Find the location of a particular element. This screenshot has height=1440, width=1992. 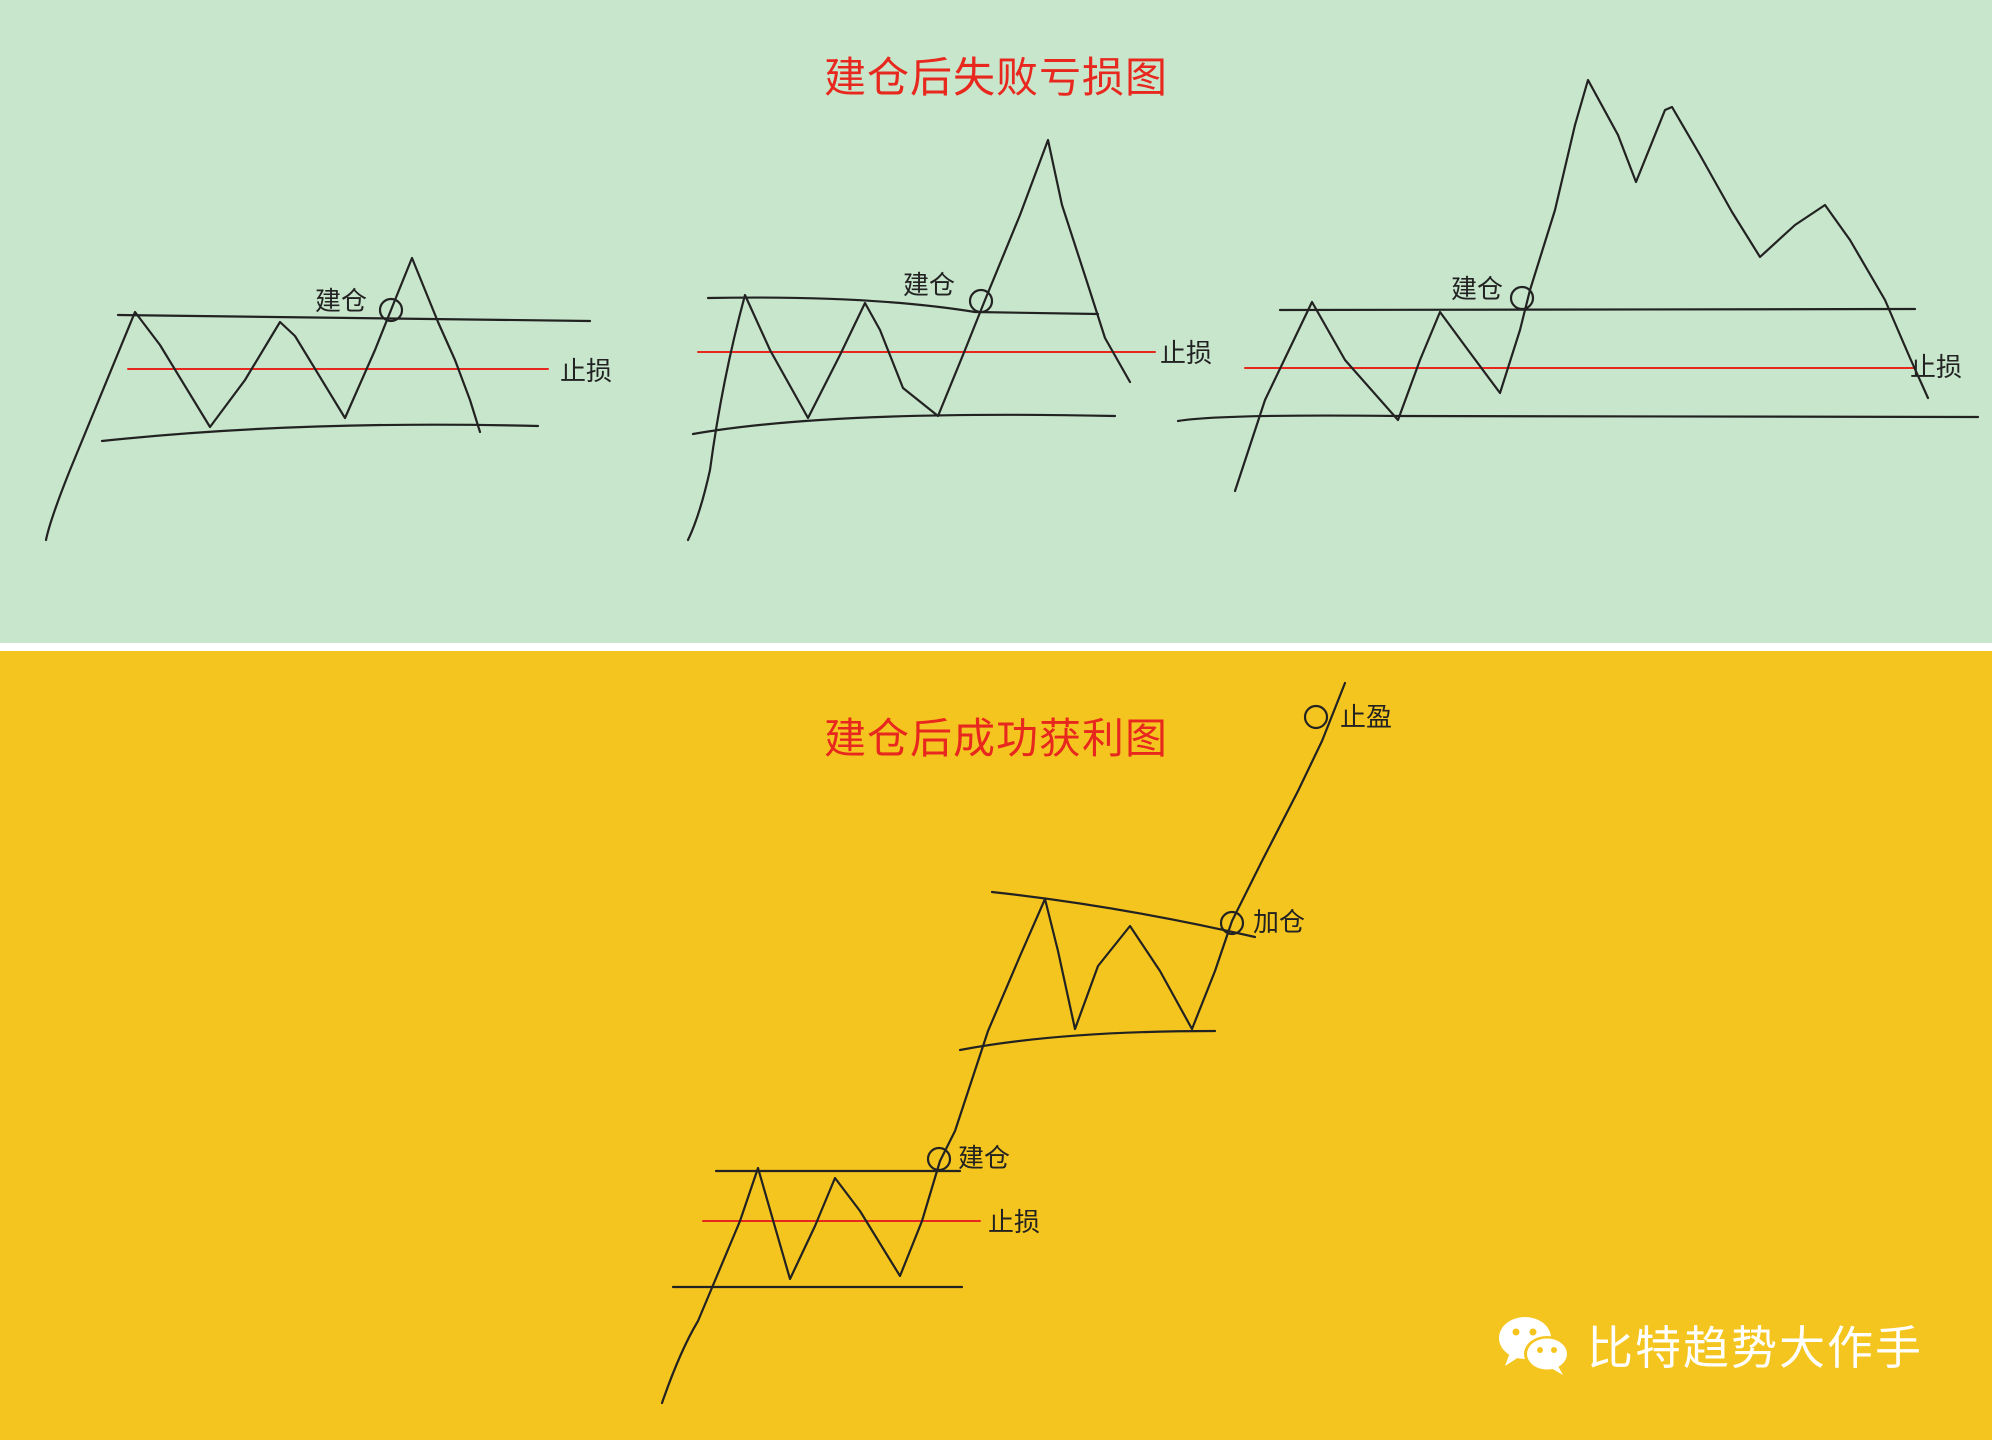

watermark: 比特趋势大作手 is located at coordinates (1709, 1345).